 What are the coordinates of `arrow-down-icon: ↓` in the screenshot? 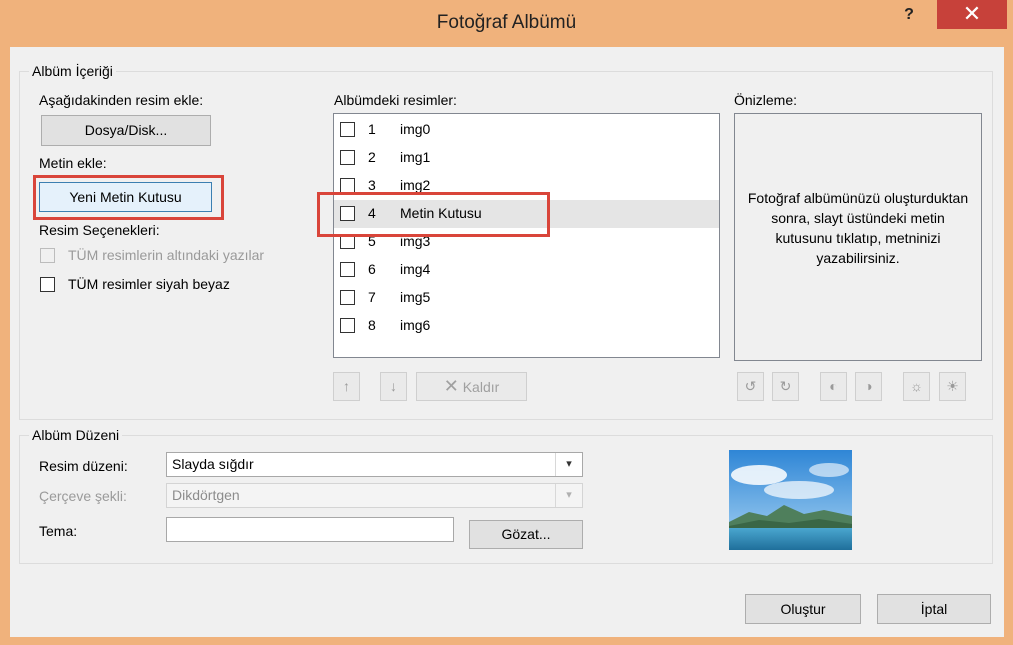 It's located at (393, 386).